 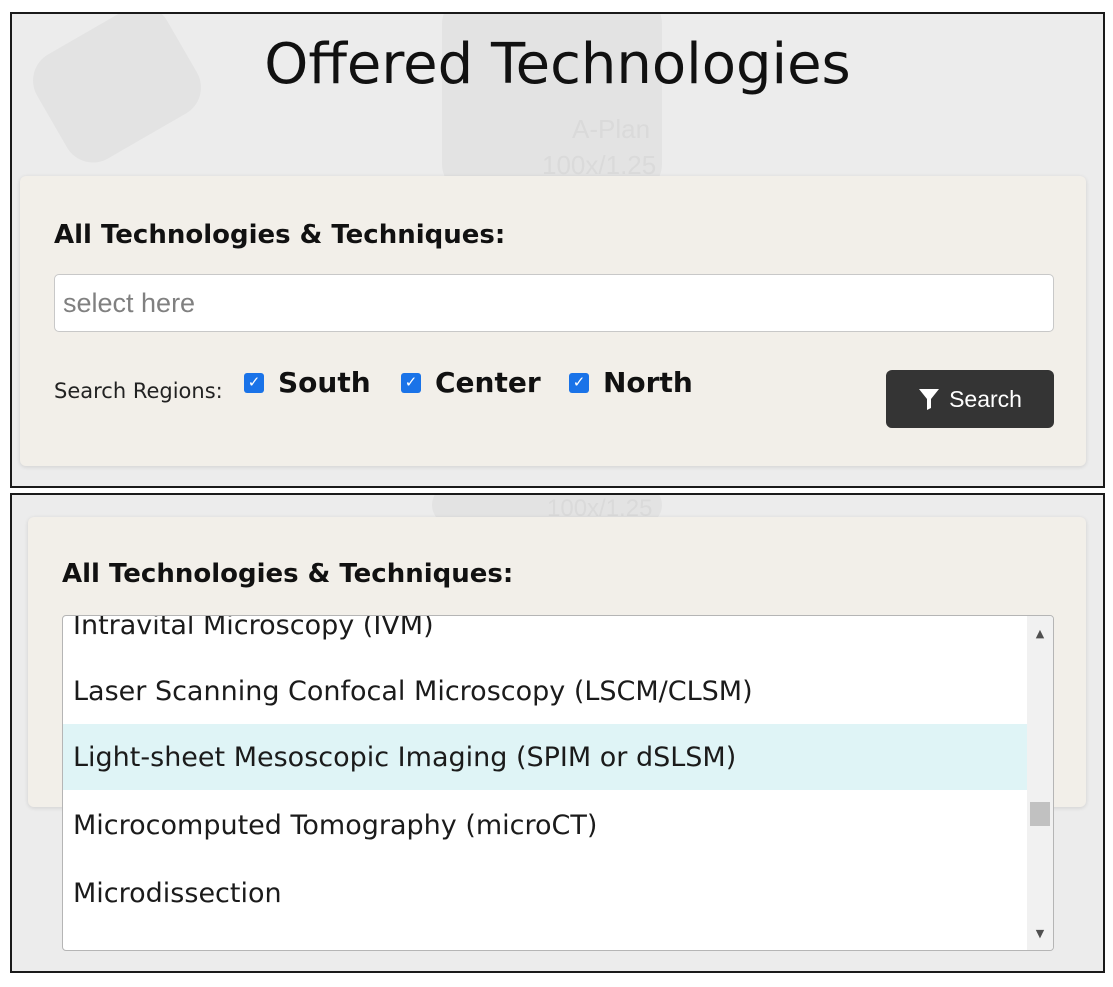 What do you see at coordinates (985, 398) in the screenshot?
I see `search-button-label: Search` at bounding box center [985, 398].